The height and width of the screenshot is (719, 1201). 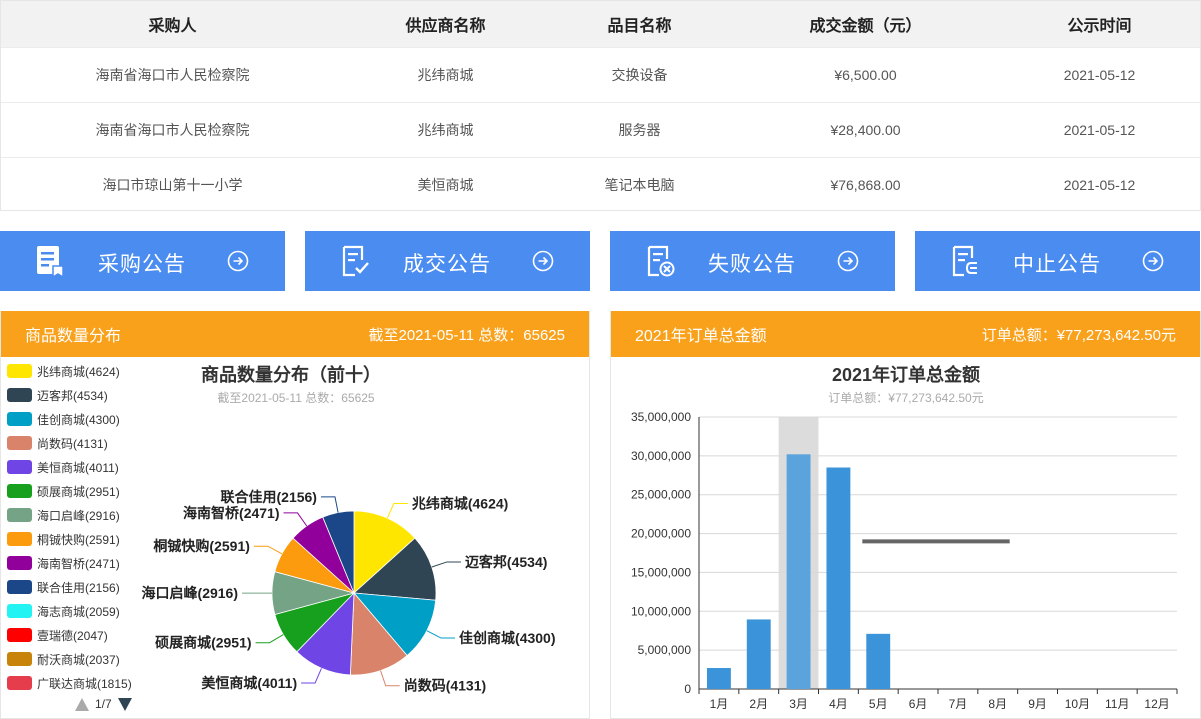 I want to click on x-tick-label: 8月, so click(x=997, y=704).